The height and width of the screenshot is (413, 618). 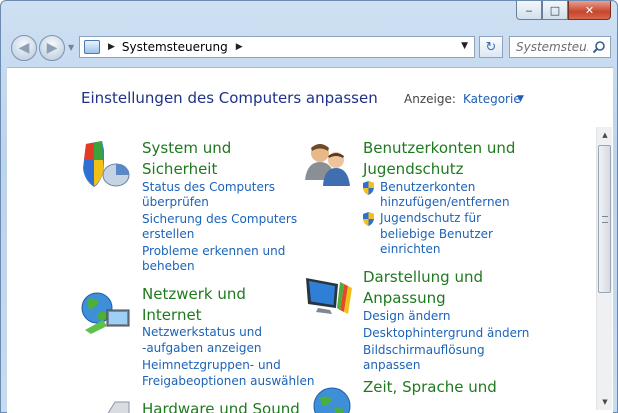 I want to click on view-label: Anzeige:, so click(x=430, y=99).